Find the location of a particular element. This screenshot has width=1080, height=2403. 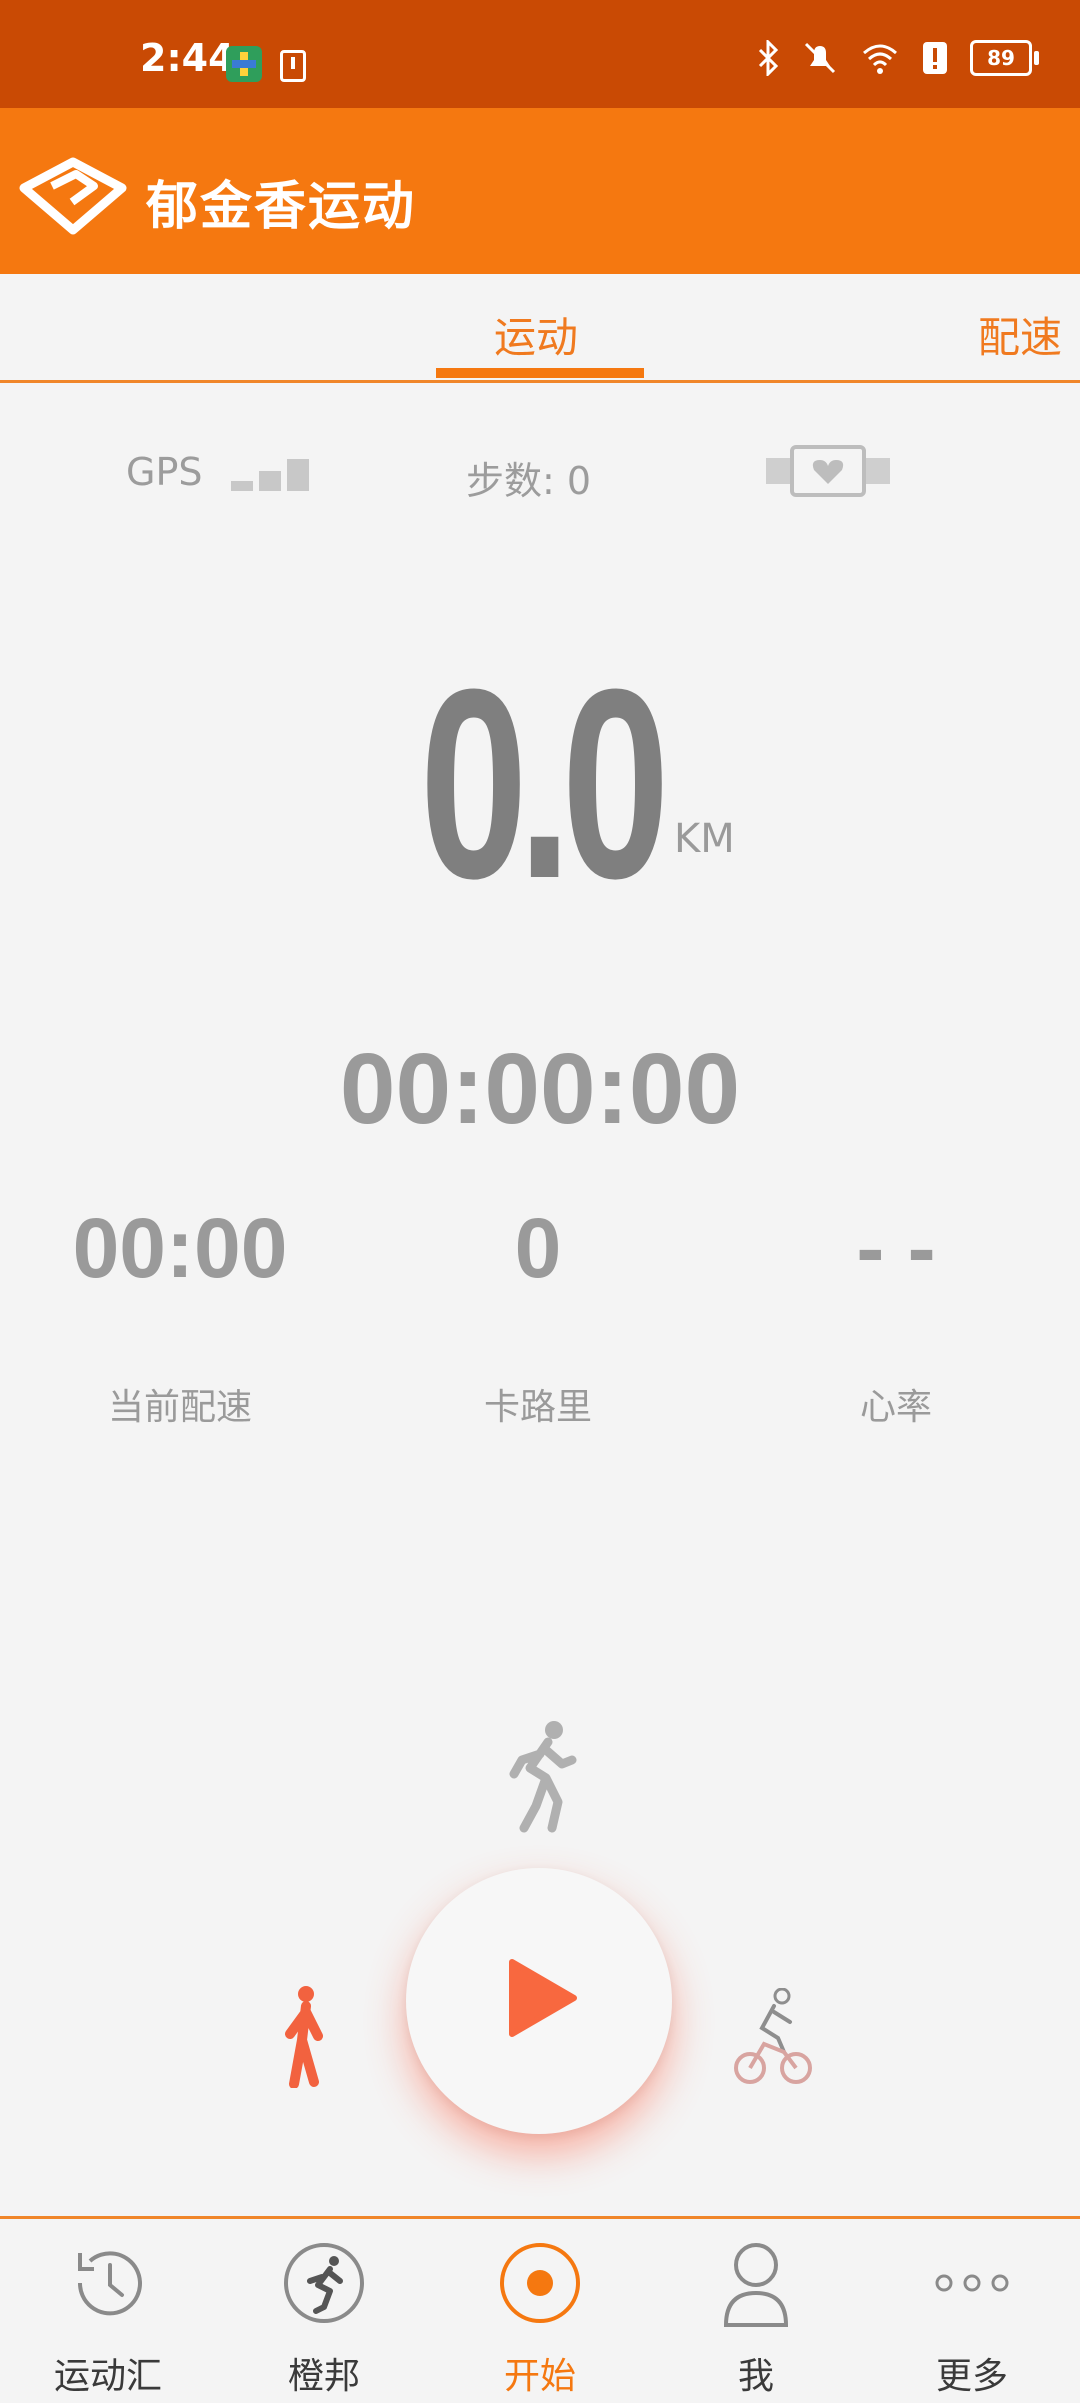

history-clock-icon is located at coordinates (109, 2283).